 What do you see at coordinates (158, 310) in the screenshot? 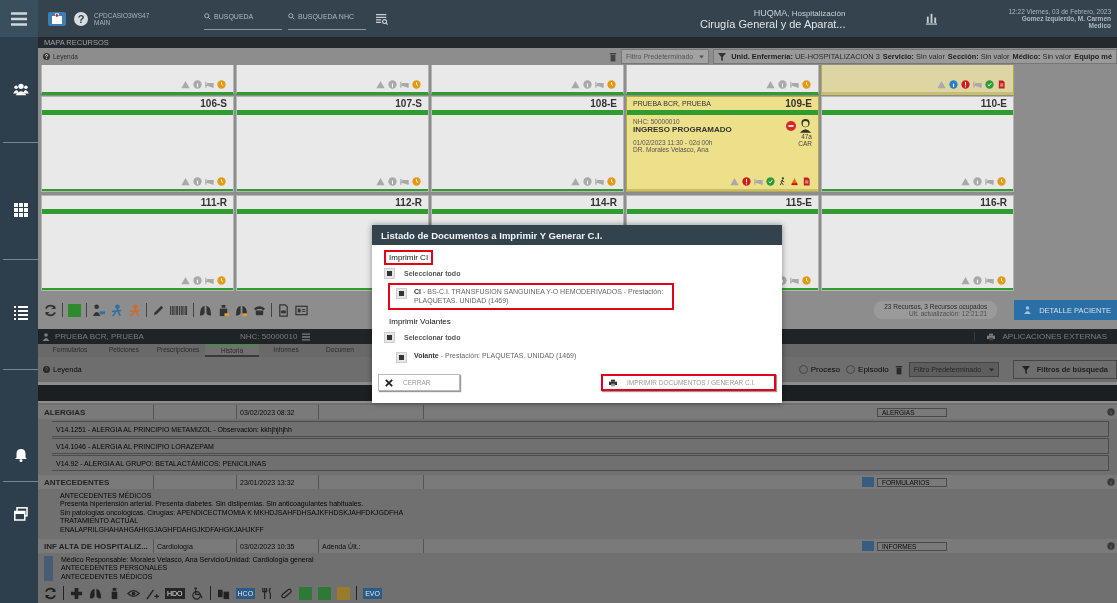
I see `pencil-icon` at bounding box center [158, 310].